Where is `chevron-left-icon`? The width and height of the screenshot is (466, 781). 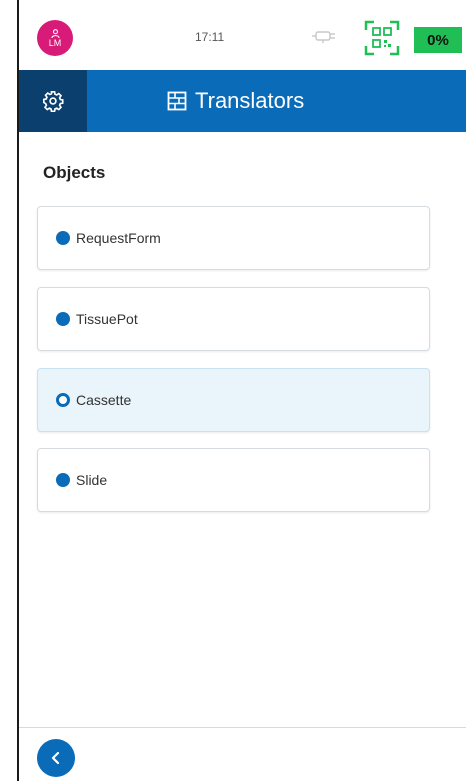
chevron-left-icon is located at coordinates (55, 758).